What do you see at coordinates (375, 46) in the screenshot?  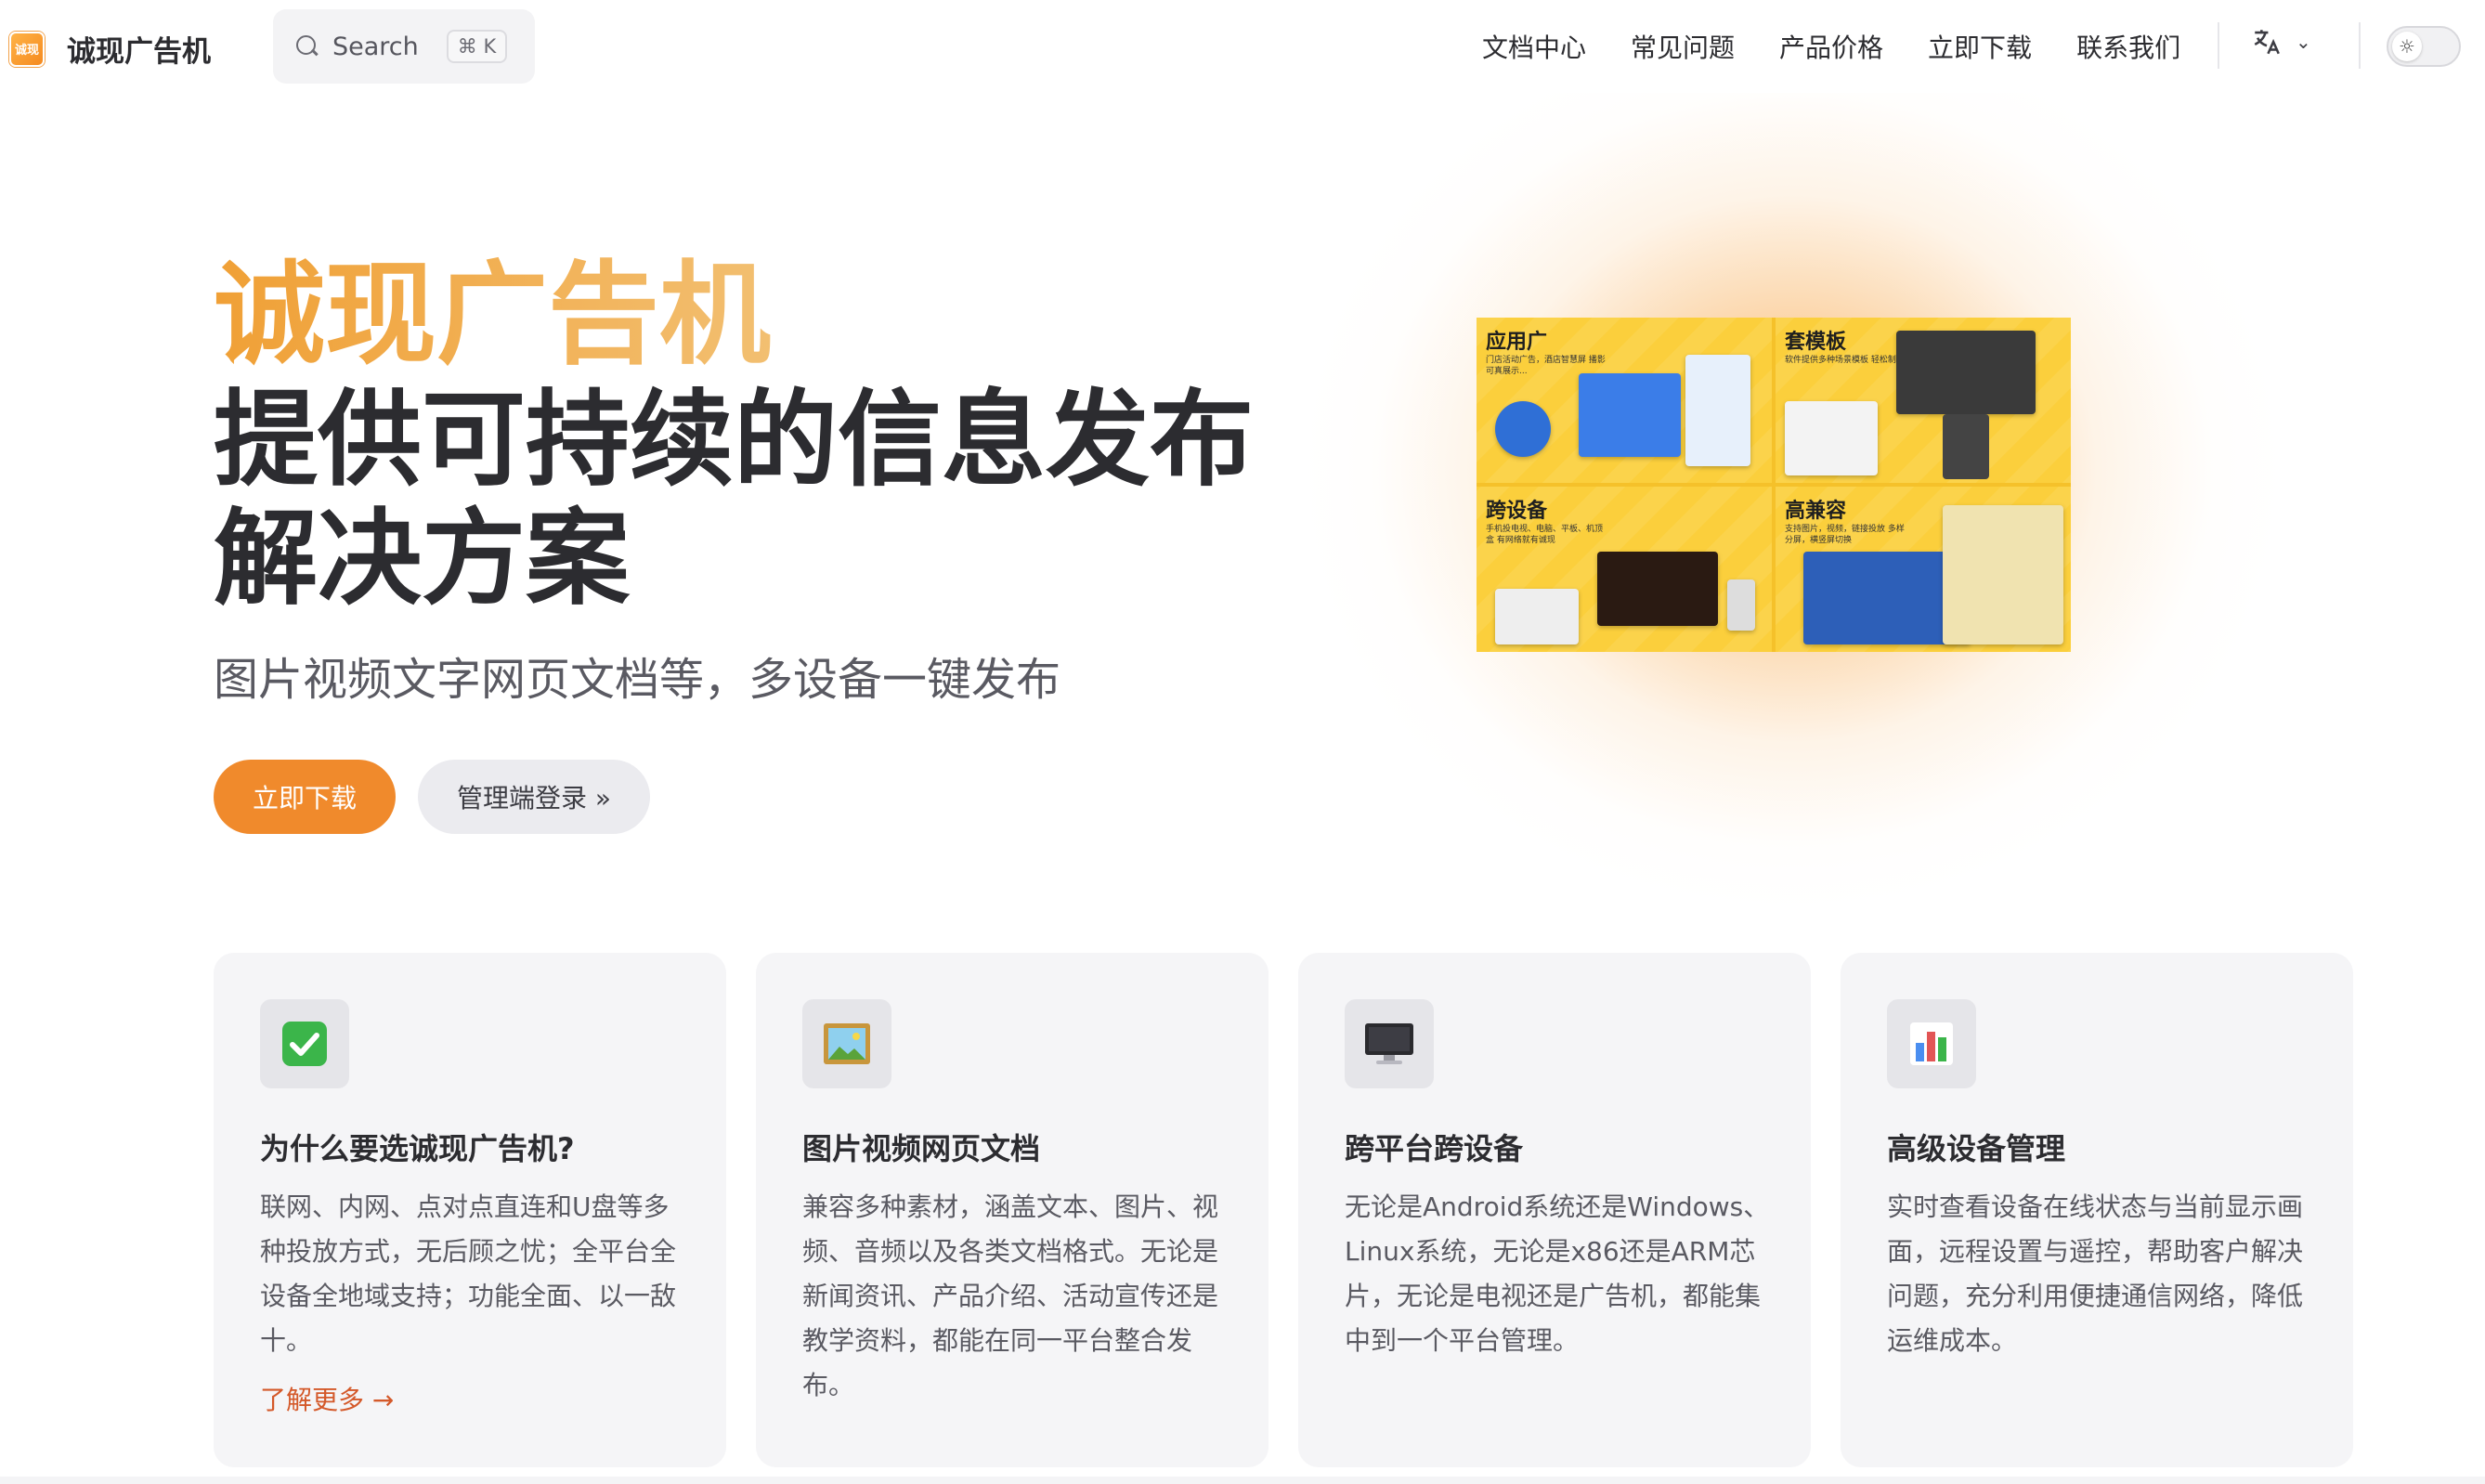 I see `search-placeholder: Search` at bounding box center [375, 46].